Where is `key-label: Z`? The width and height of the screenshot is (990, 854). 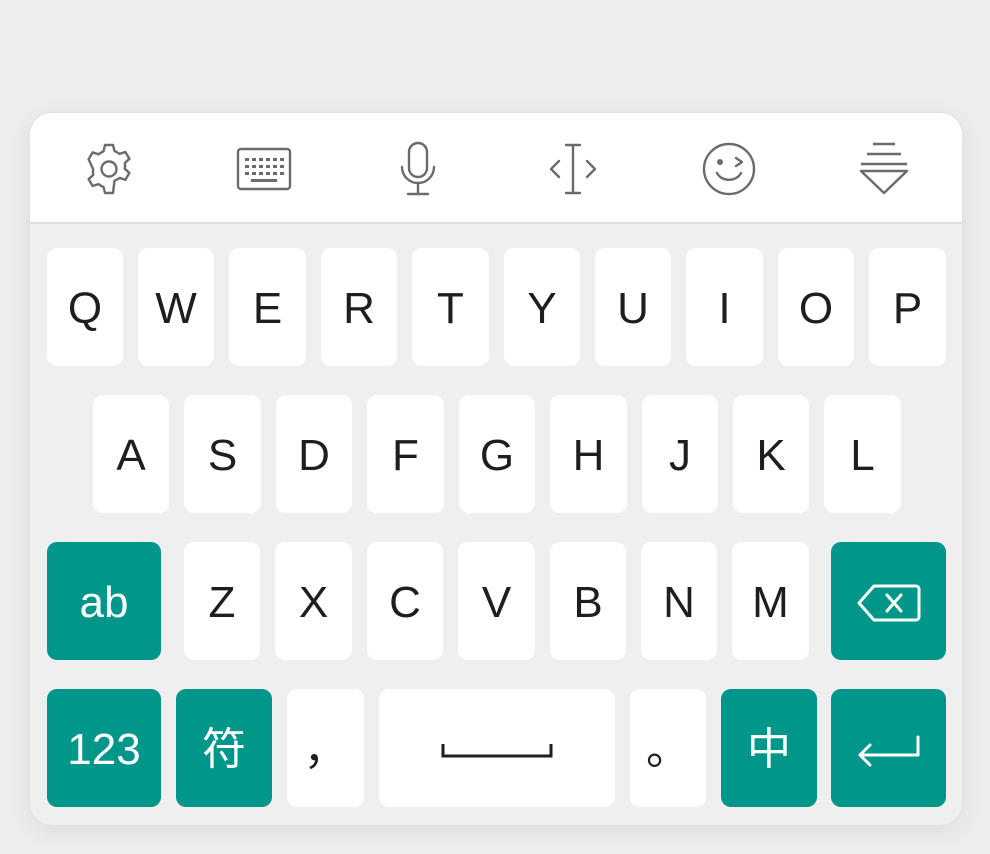 key-label: Z is located at coordinates (222, 602).